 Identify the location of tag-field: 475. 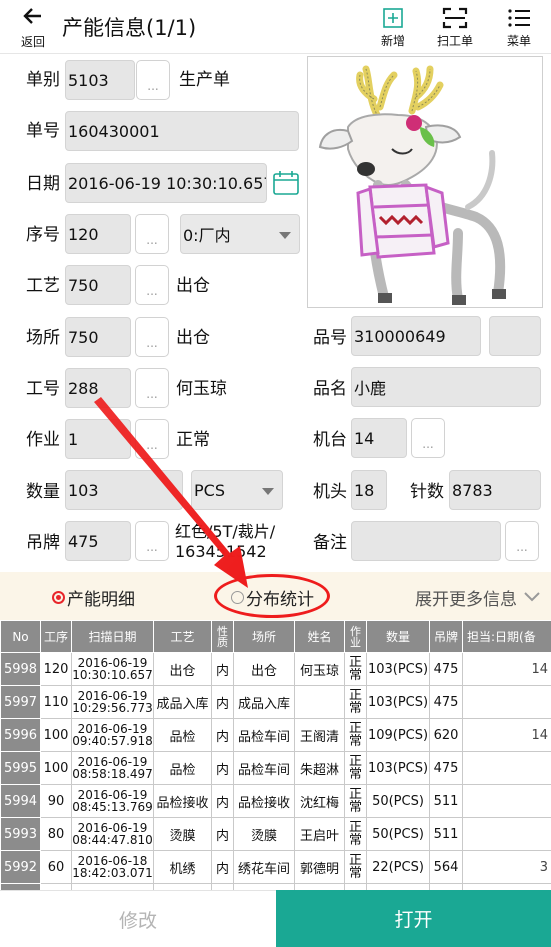
(98, 541).